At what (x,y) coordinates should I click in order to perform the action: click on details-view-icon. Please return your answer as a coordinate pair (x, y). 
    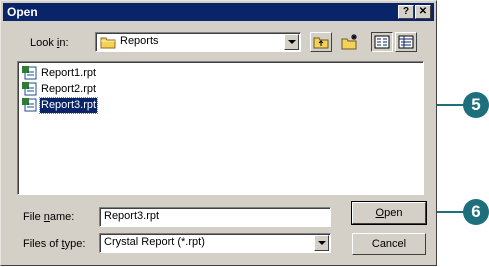
    Looking at the image, I should click on (406, 43).